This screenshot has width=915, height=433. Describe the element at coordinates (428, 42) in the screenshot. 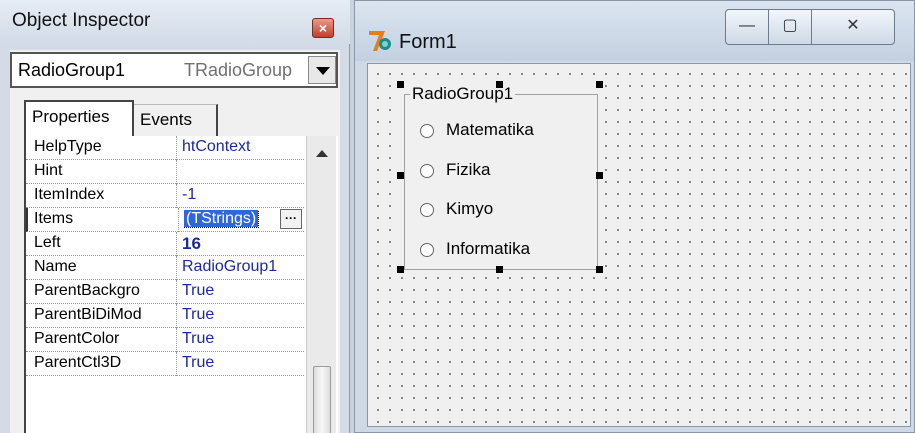

I see `form-title: Form1` at that location.